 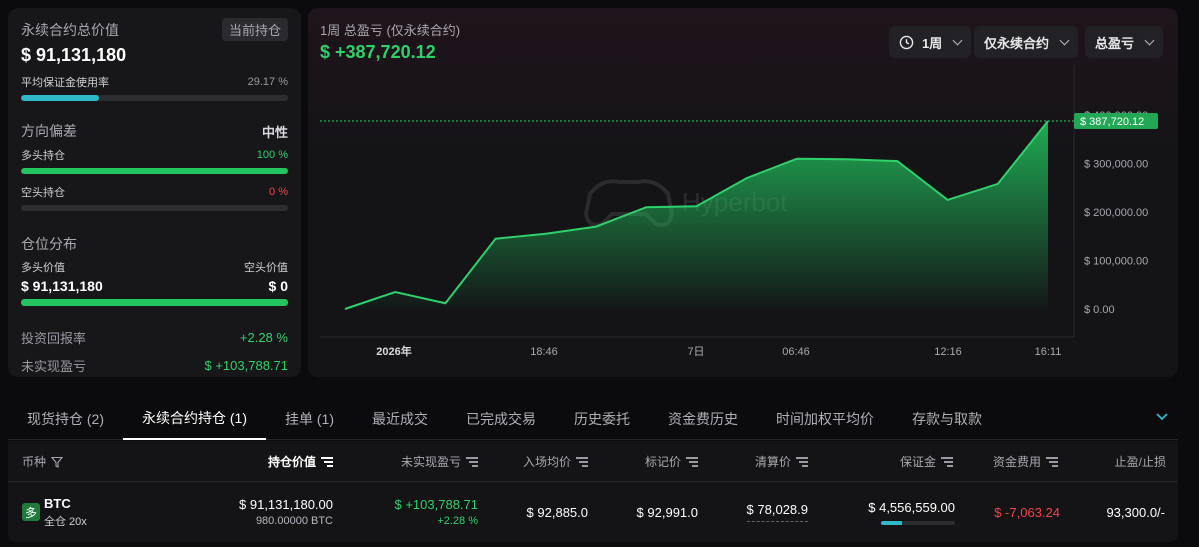 What do you see at coordinates (948, 352) in the screenshot?
I see `x-tick-label: 12:16` at bounding box center [948, 352].